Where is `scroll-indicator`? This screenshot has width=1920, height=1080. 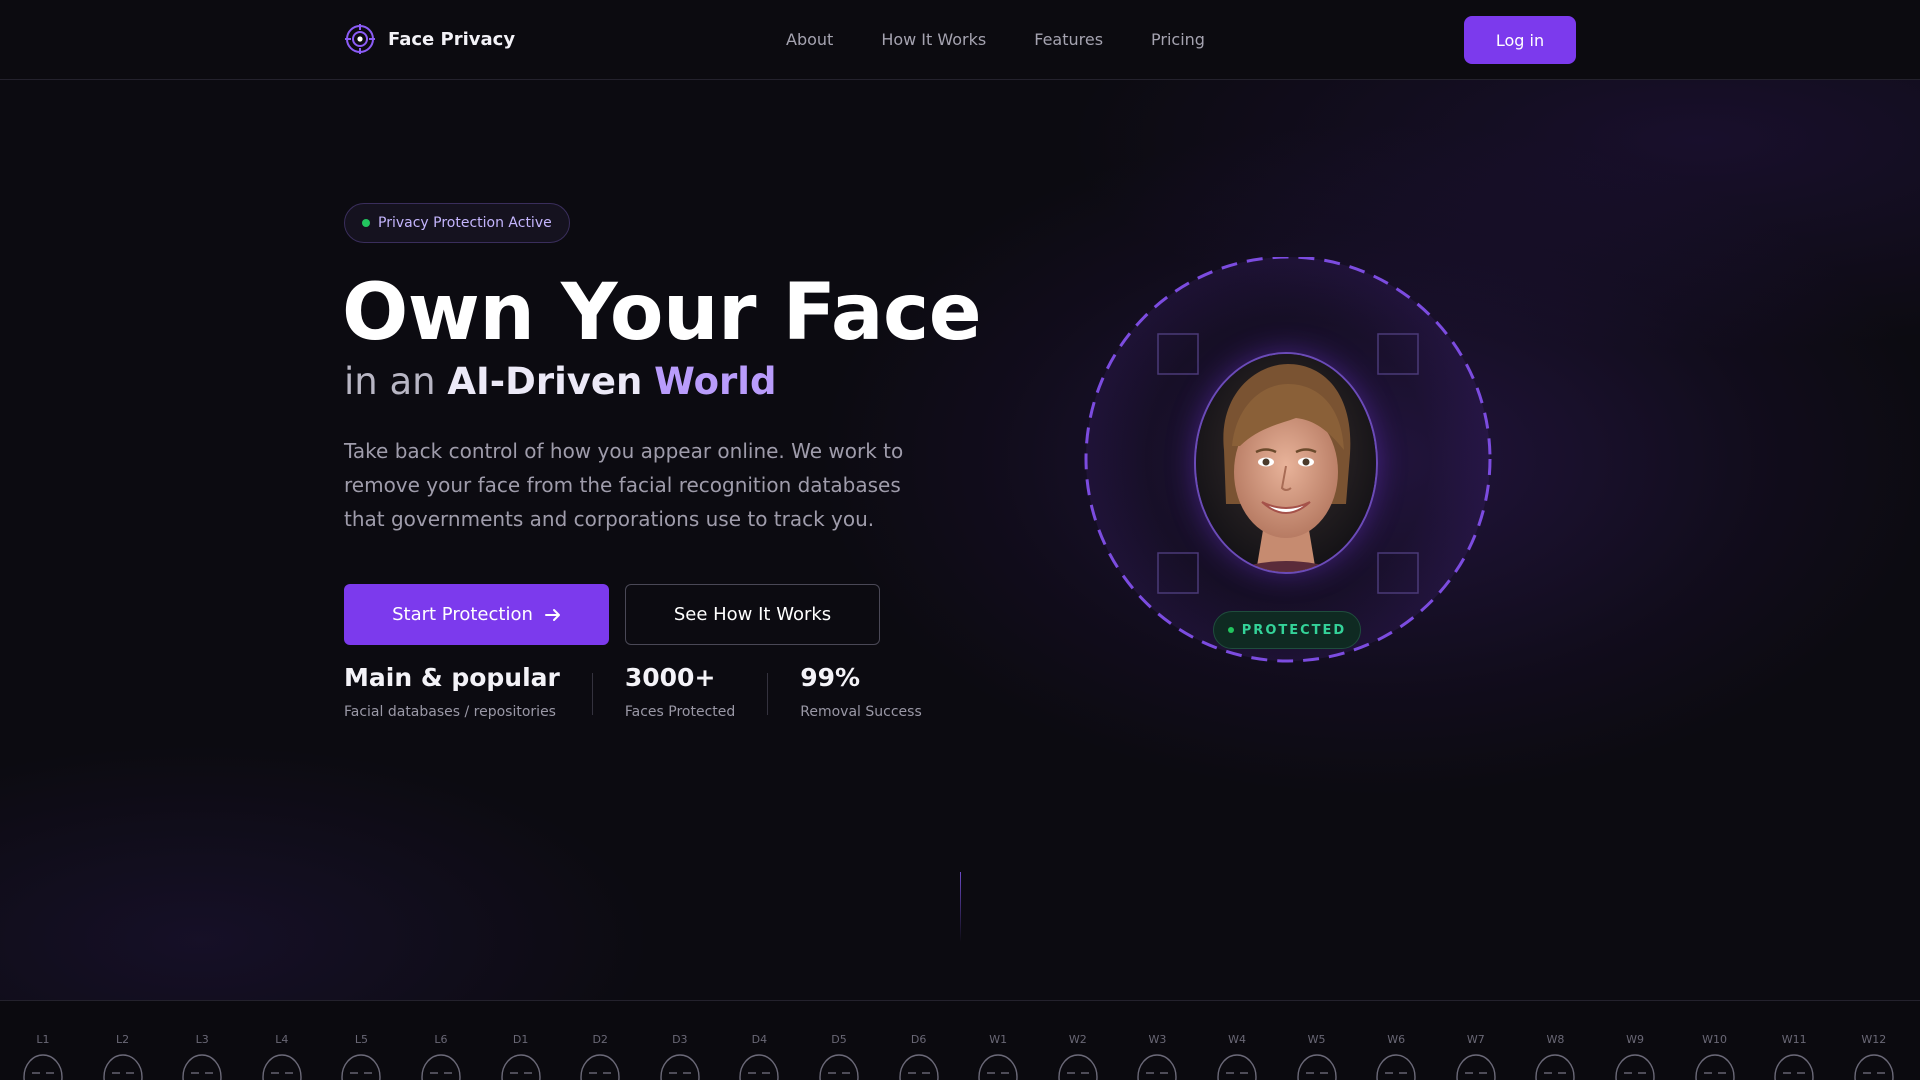
scroll-indicator is located at coordinates (960, 907).